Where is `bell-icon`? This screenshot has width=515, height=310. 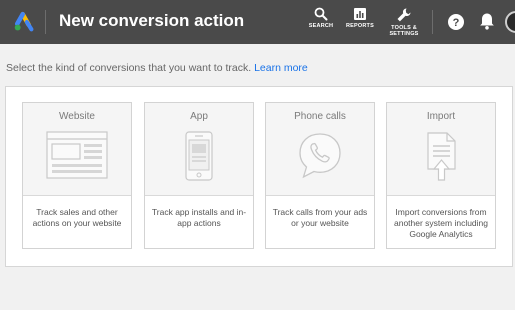 bell-icon is located at coordinates (487, 21).